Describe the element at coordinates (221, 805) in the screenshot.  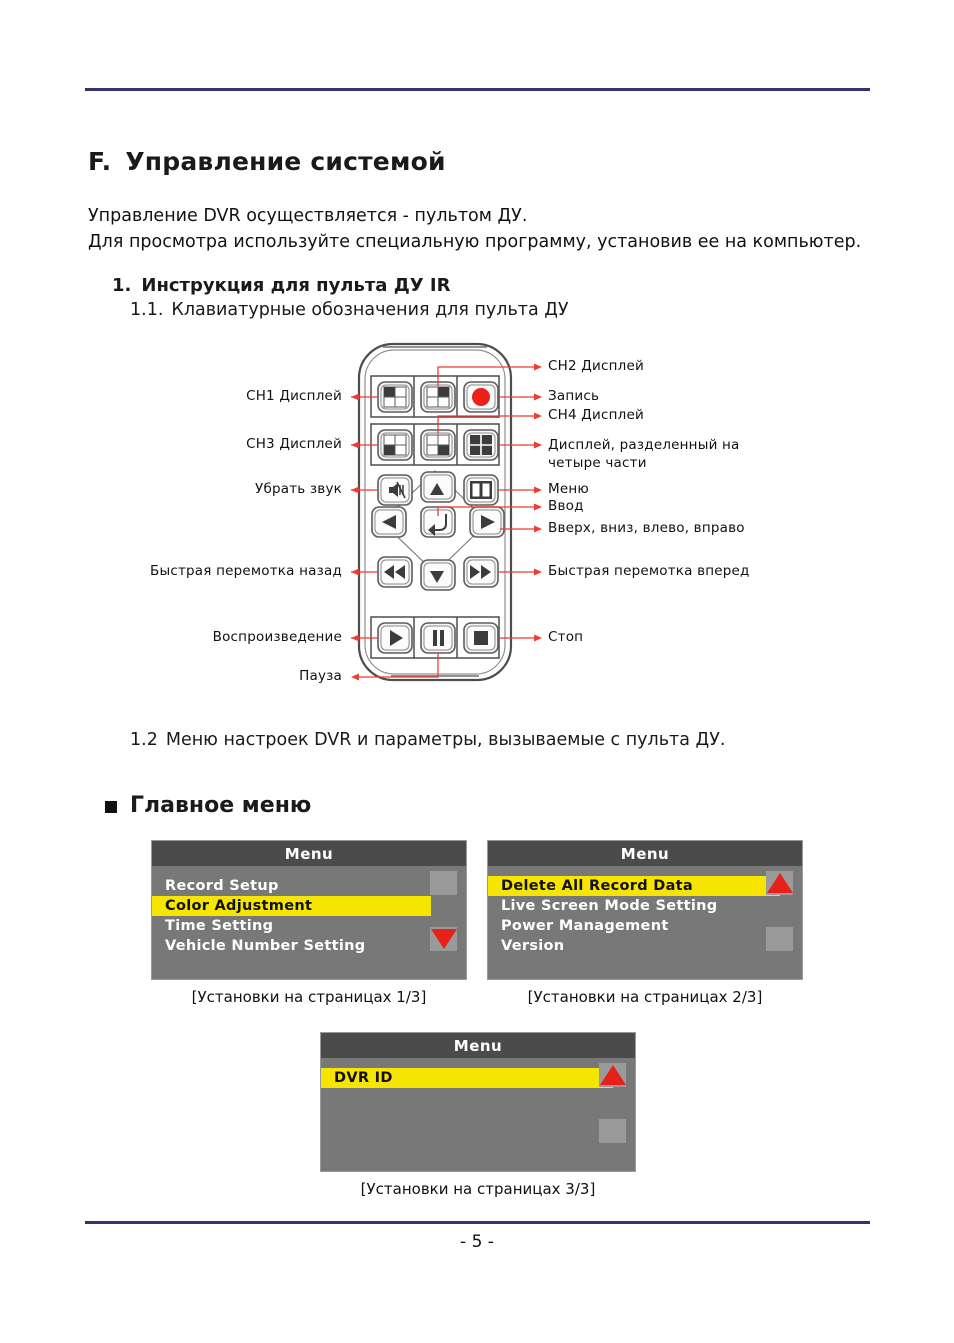
I see `heading-main-menu-text: Главное меню` at that location.